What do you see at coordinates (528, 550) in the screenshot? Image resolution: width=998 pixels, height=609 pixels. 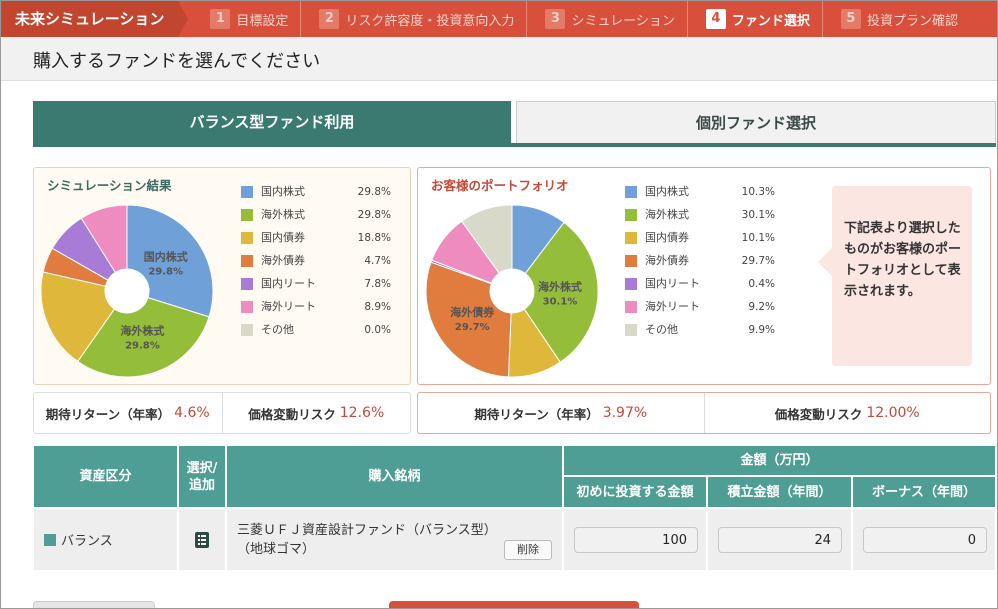 I see `delete-button: 削除` at bounding box center [528, 550].